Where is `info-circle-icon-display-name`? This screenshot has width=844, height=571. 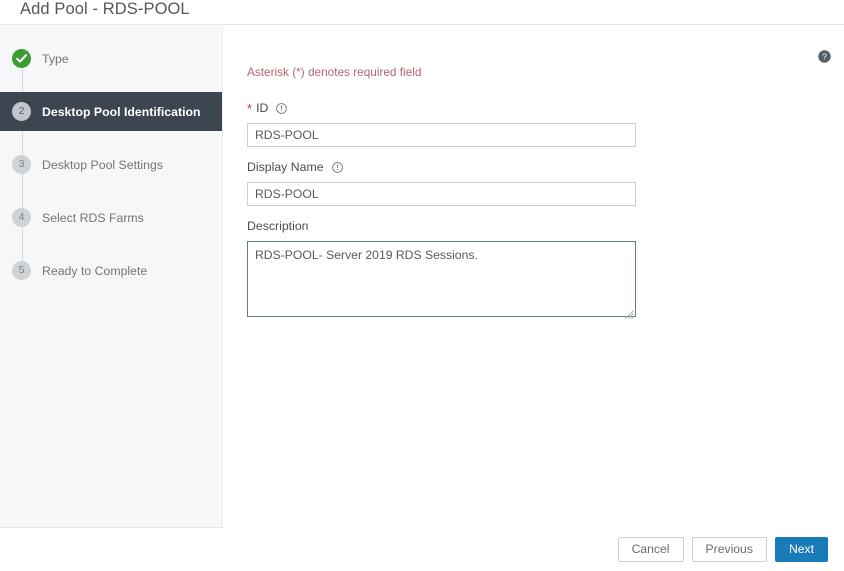
info-circle-icon-display-name is located at coordinates (337, 167).